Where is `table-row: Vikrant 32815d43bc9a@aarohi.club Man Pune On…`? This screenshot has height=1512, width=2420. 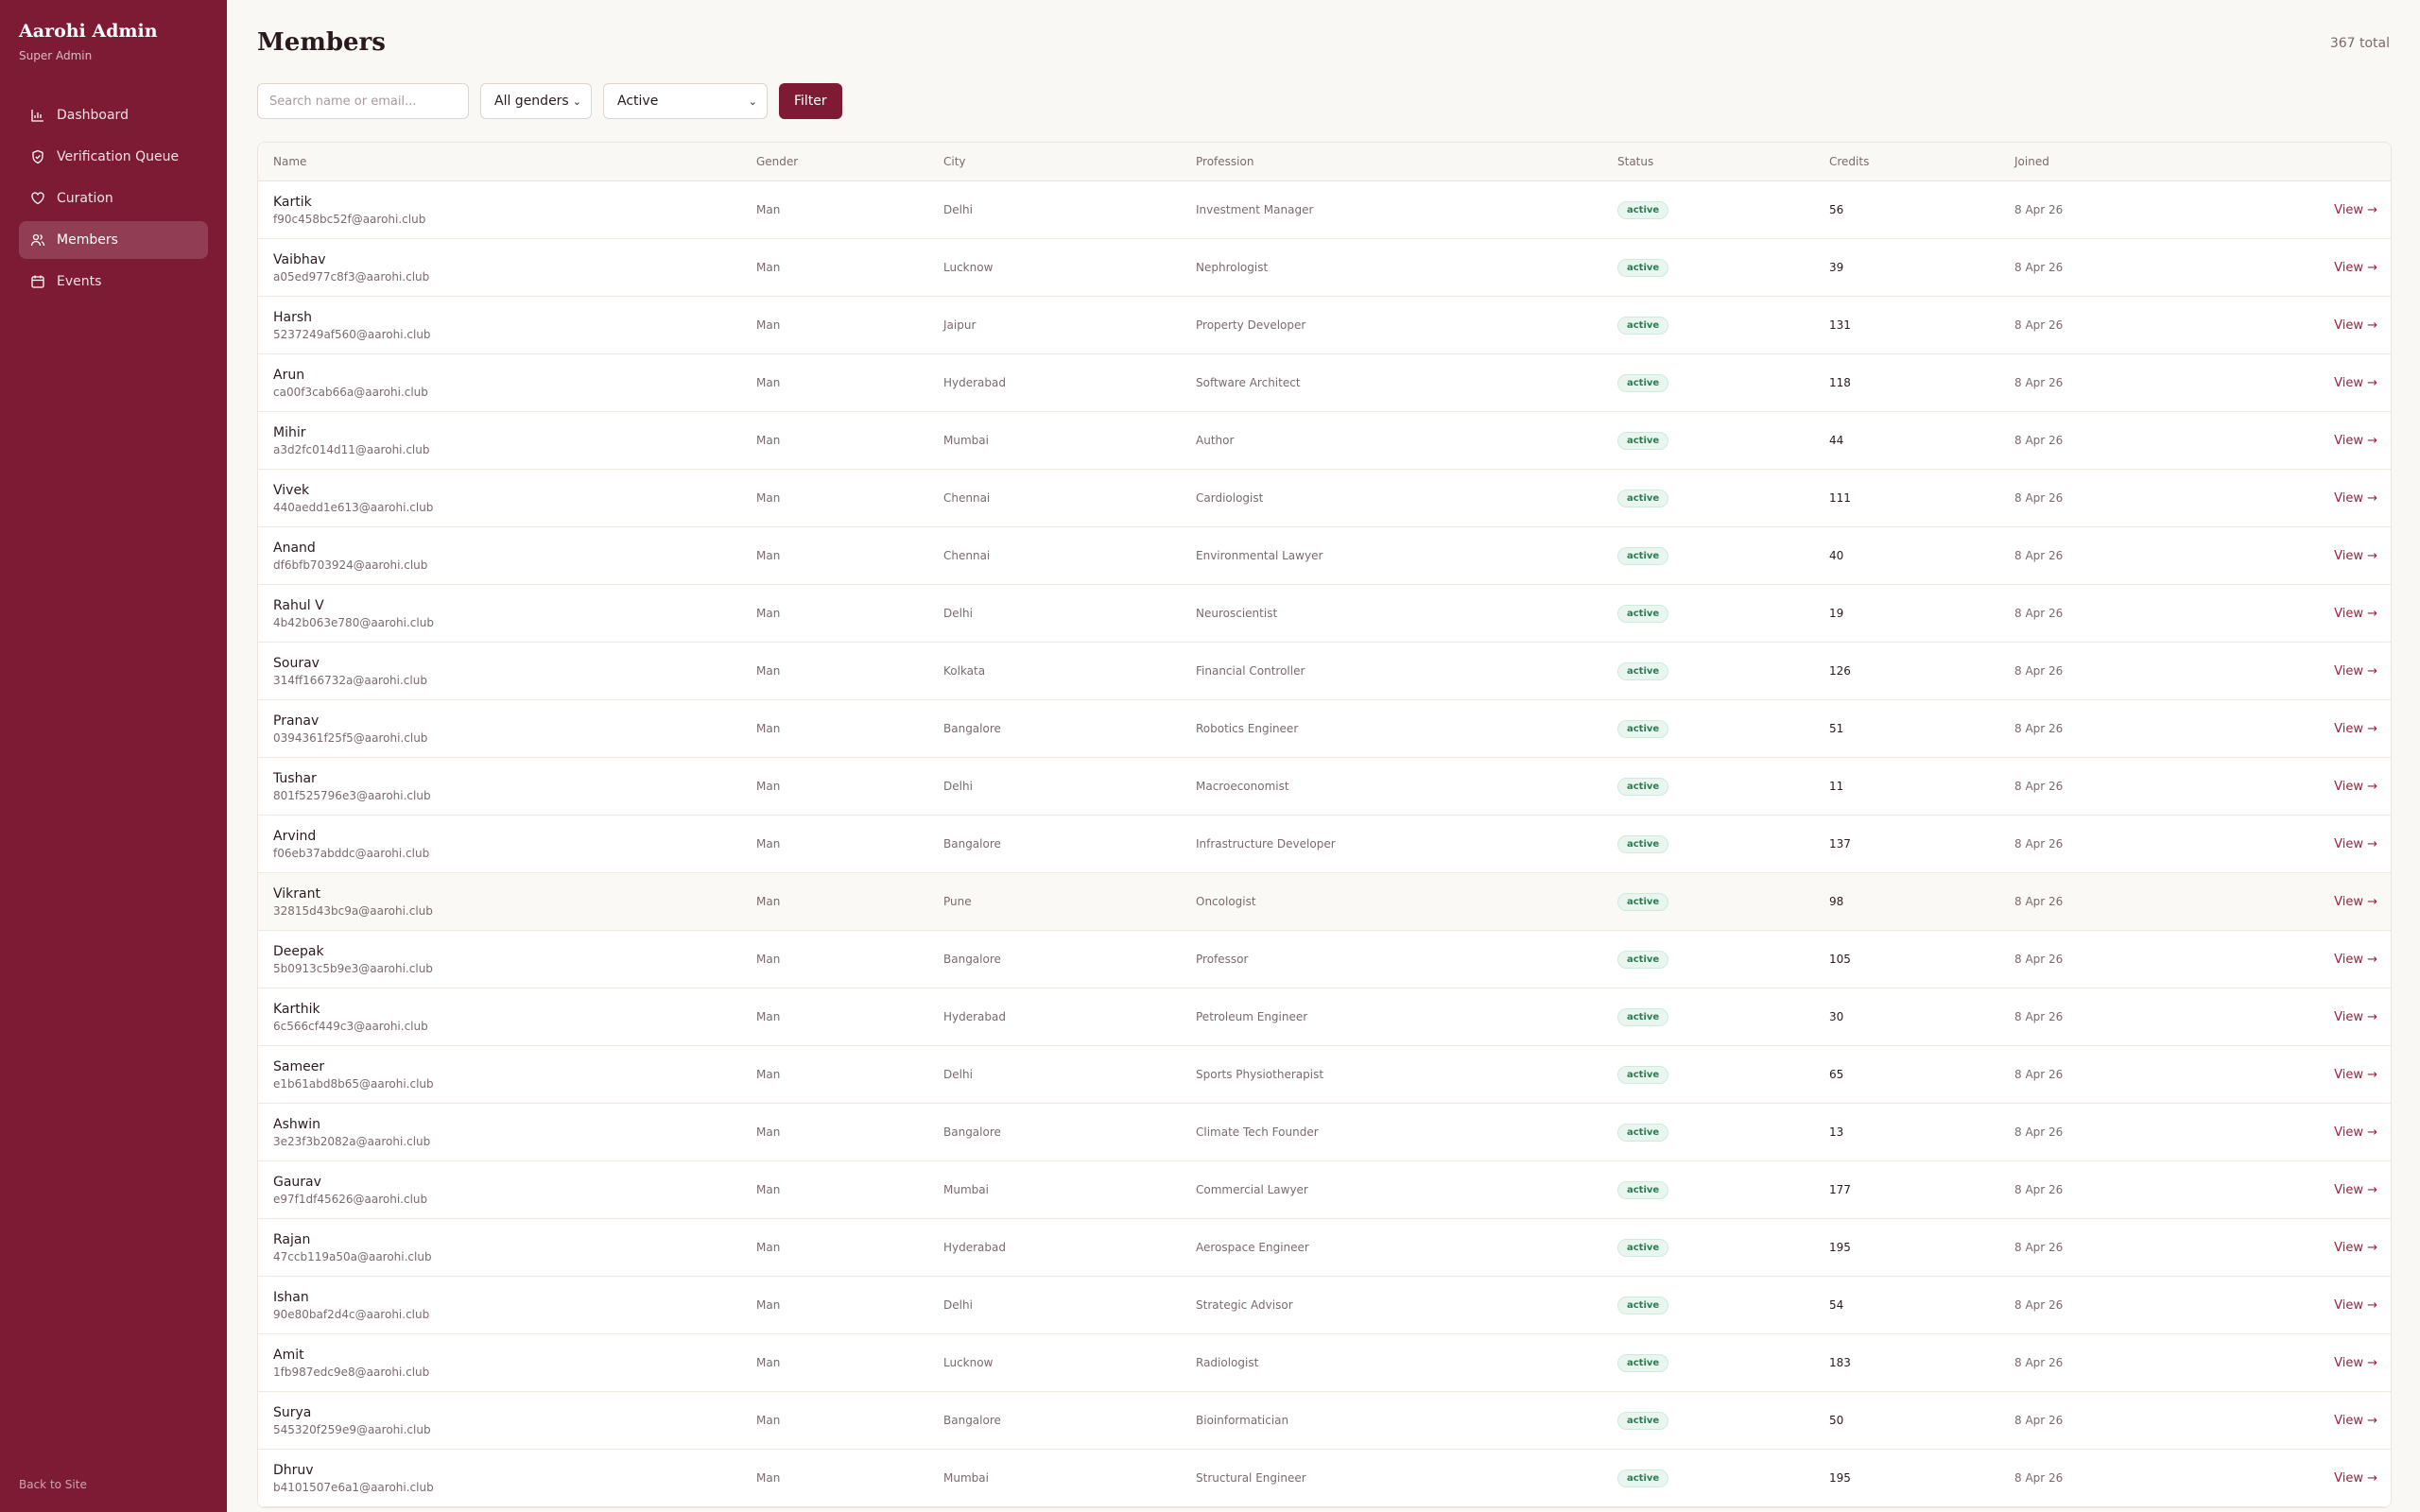 table-row: Vikrant 32815d43bc9a@aarohi.club Man Pune On… is located at coordinates (1324, 902).